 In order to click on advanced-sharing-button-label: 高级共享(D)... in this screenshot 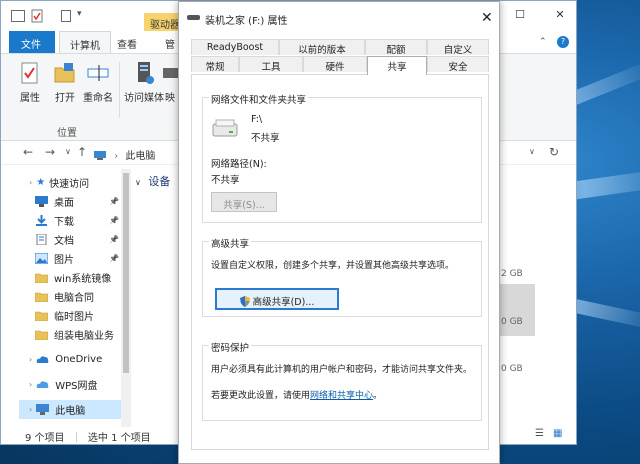, I will do `click(283, 302)`.